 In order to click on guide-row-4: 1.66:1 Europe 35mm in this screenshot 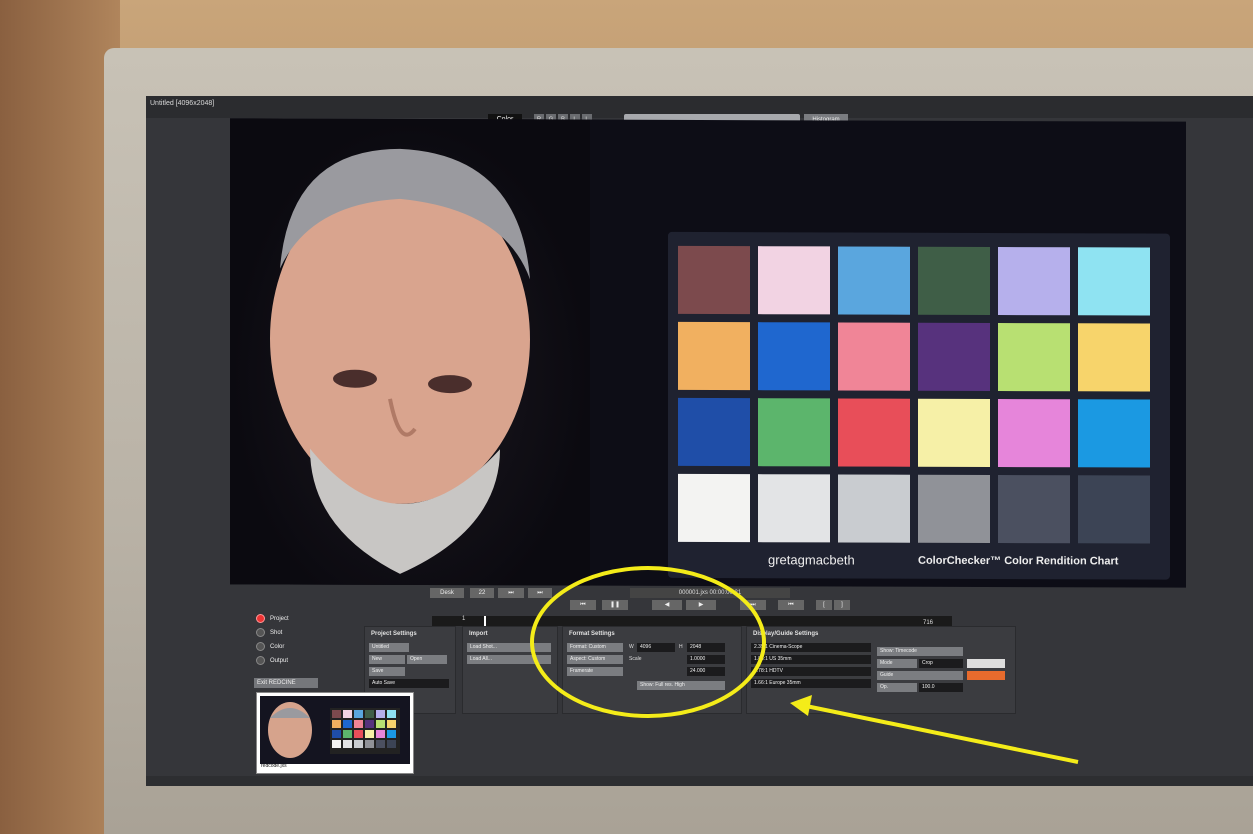, I will do `click(811, 683)`.